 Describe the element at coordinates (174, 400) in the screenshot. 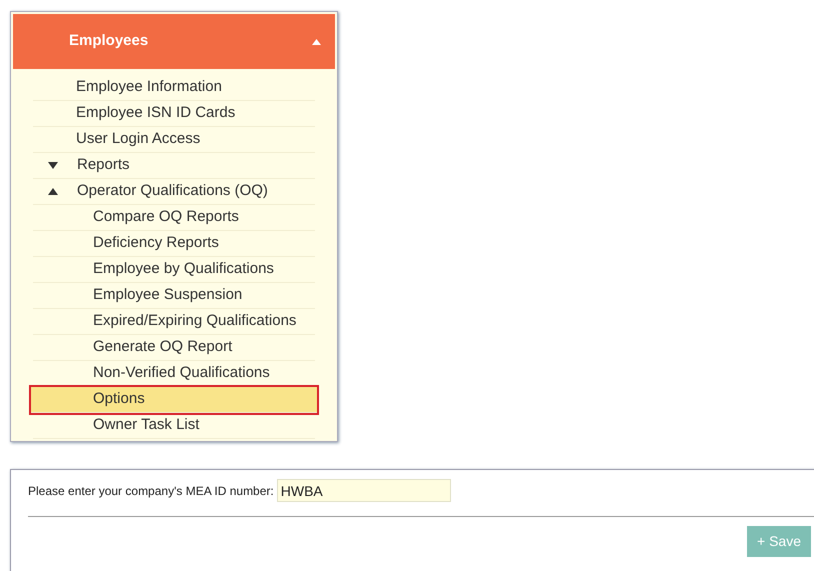

I see `menu-item: Options` at that location.